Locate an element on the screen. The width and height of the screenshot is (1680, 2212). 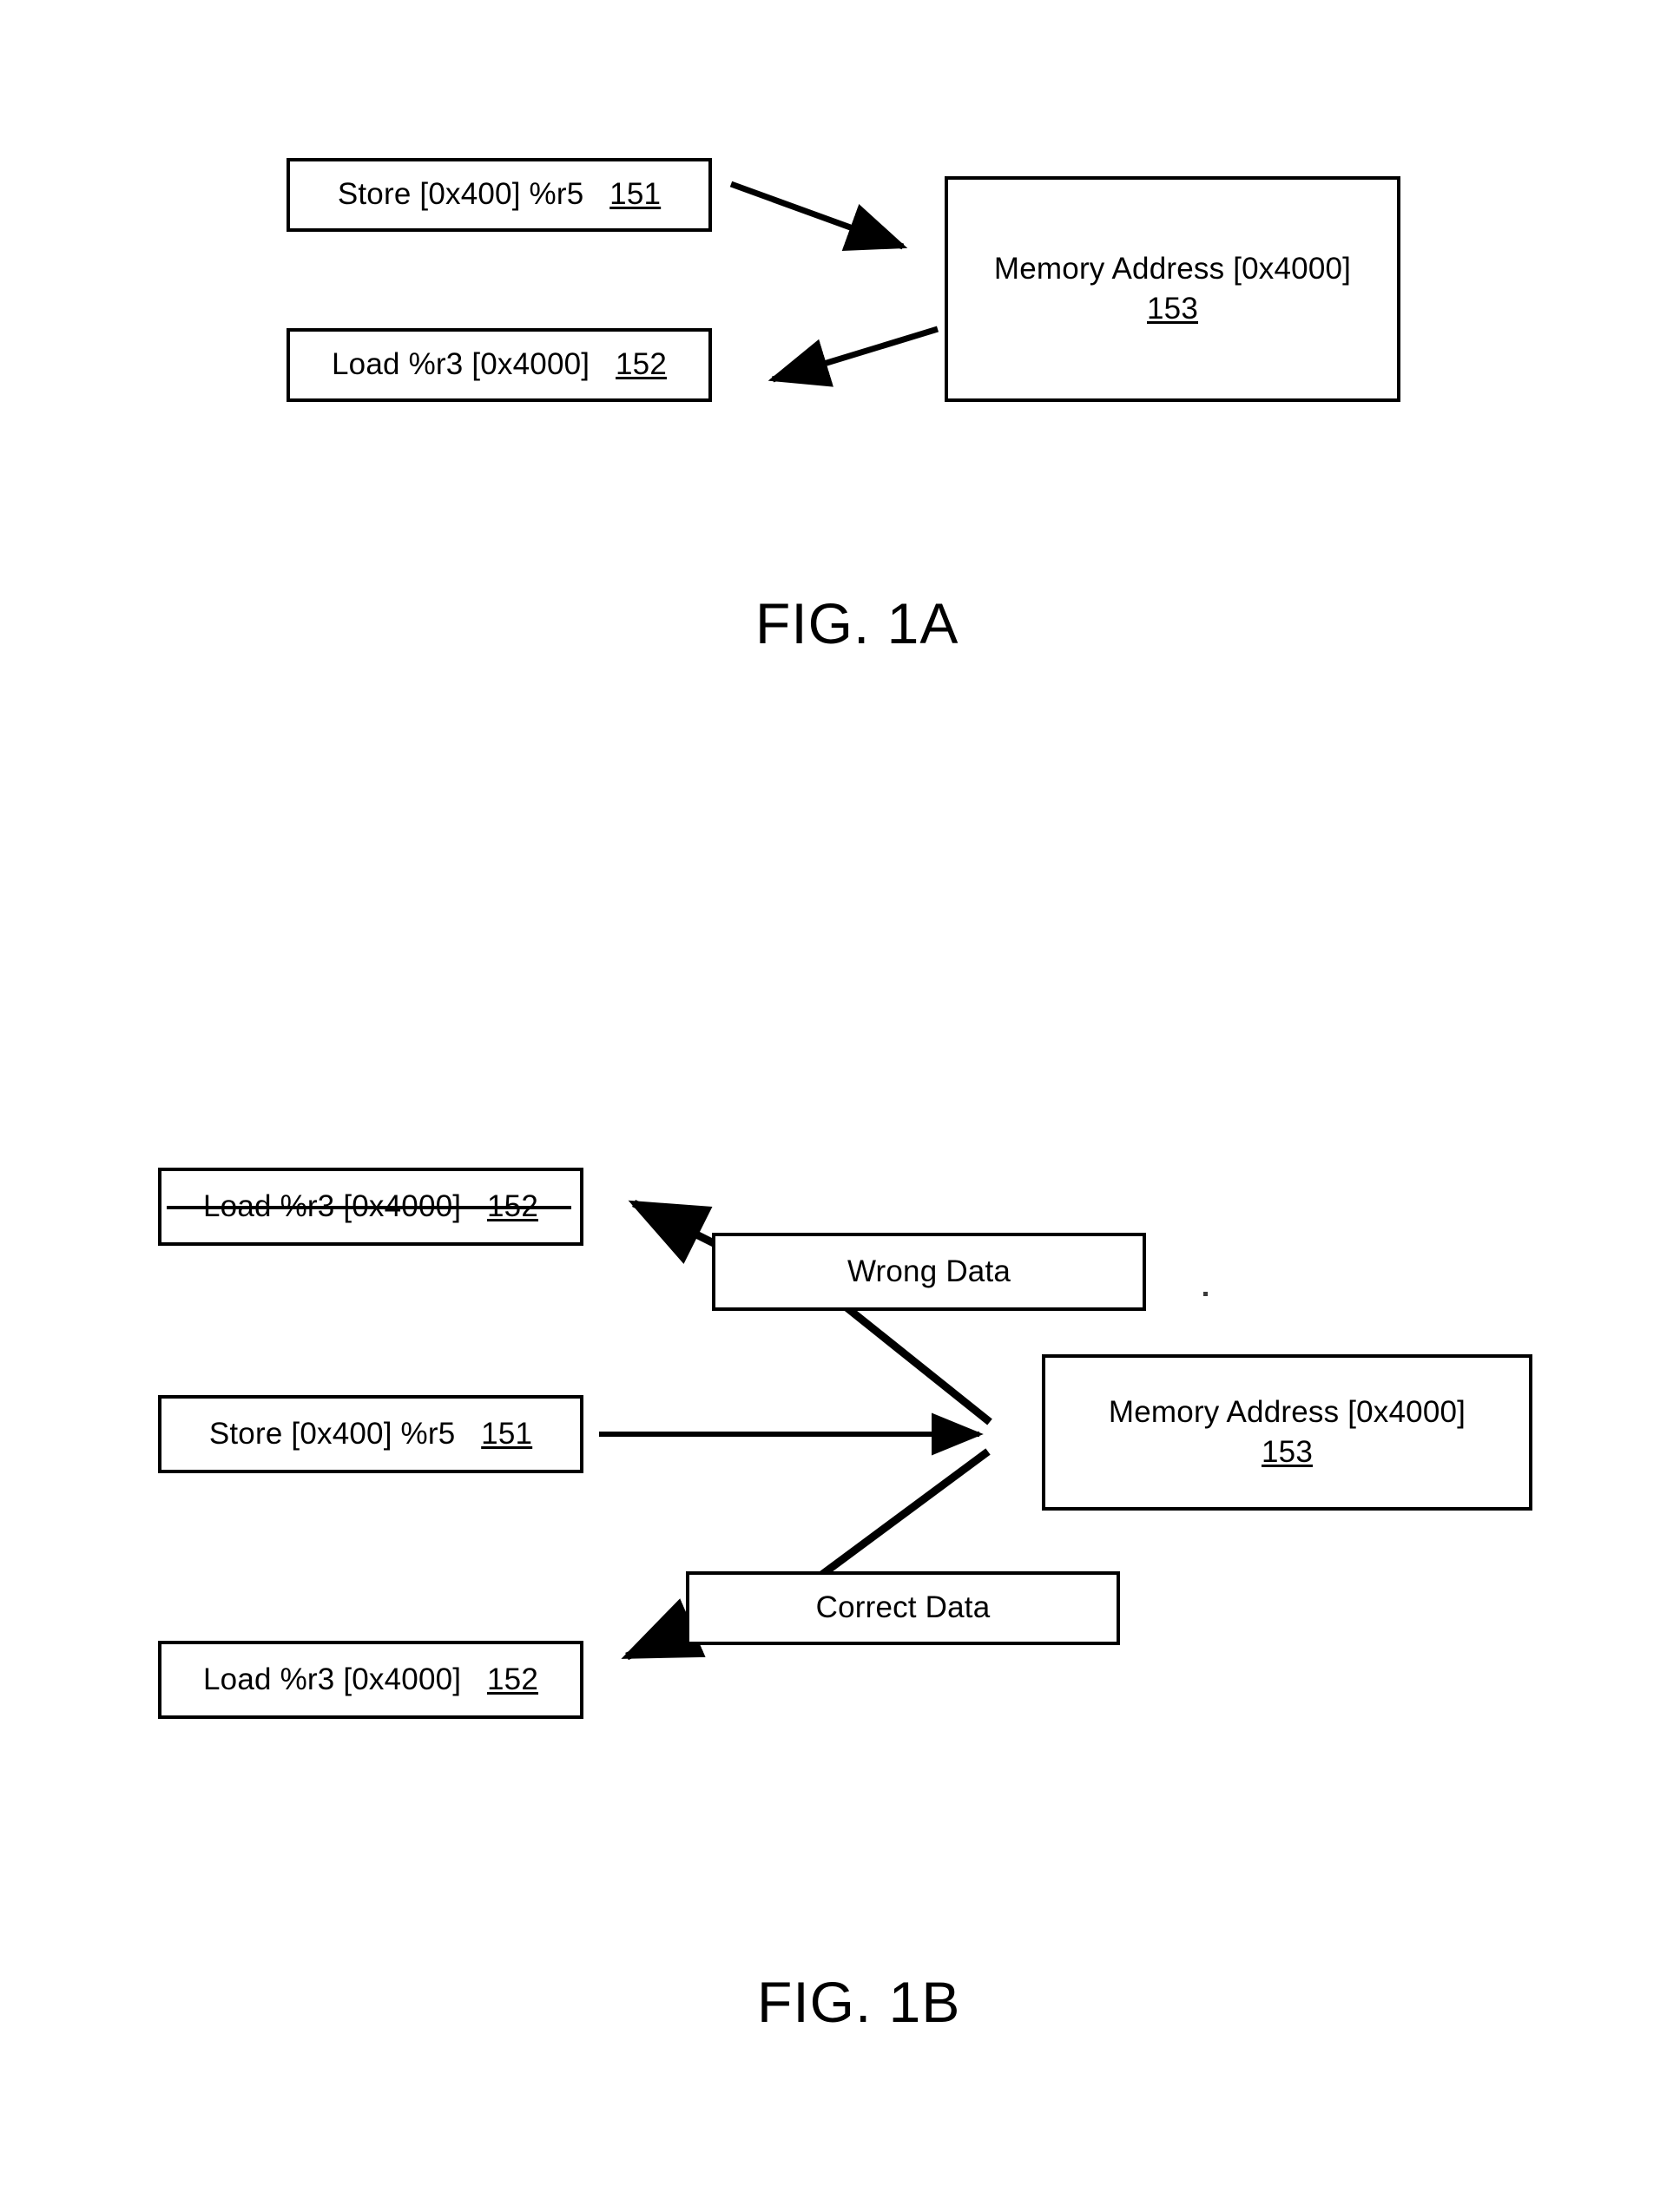
fig1a-memory-box: Memory Address [0x4000] 153 is located at coordinates (1172, 289).